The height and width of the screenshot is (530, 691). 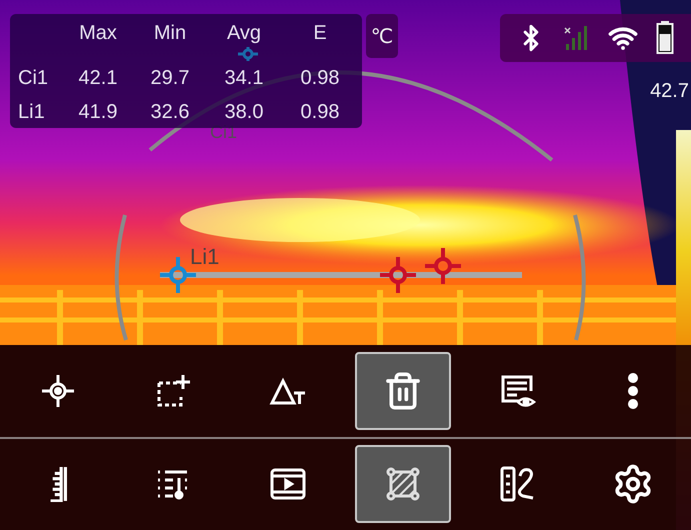 What do you see at coordinates (403, 484) in the screenshot?
I see `region-button` at bounding box center [403, 484].